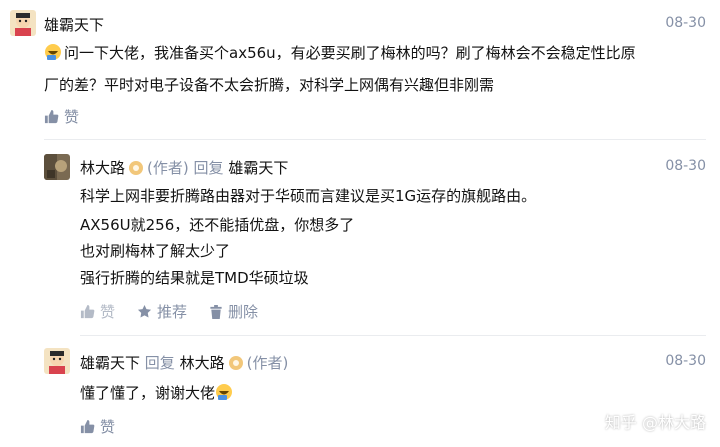  What do you see at coordinates (172, 312) in the screenshot?
I see `recommend-label: 推荐` at bounding box center [172, 312].